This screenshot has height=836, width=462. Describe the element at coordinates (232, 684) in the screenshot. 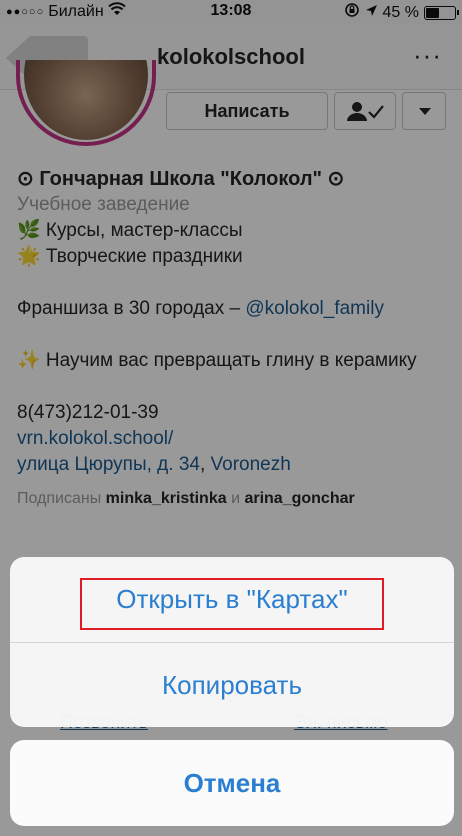

I see `copy-button: Копировать` at that location.